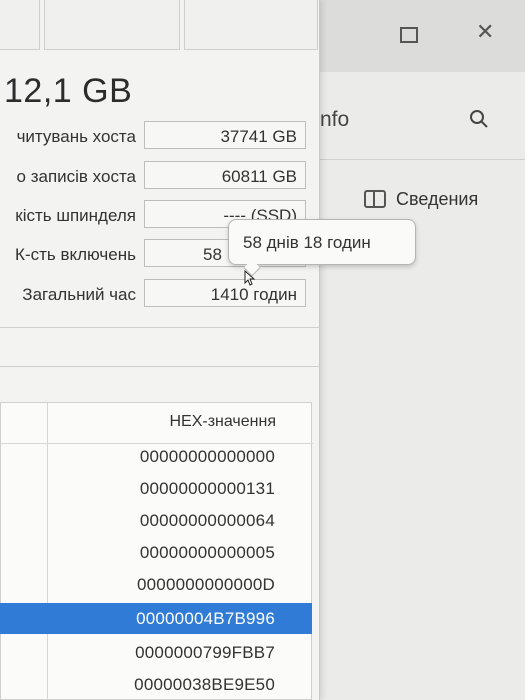 The height and width of the screenshot is (700, 525). Describe the element at coordinates (225, 175) in the screenshot. I see `info-value: 60811 GB` at that location.